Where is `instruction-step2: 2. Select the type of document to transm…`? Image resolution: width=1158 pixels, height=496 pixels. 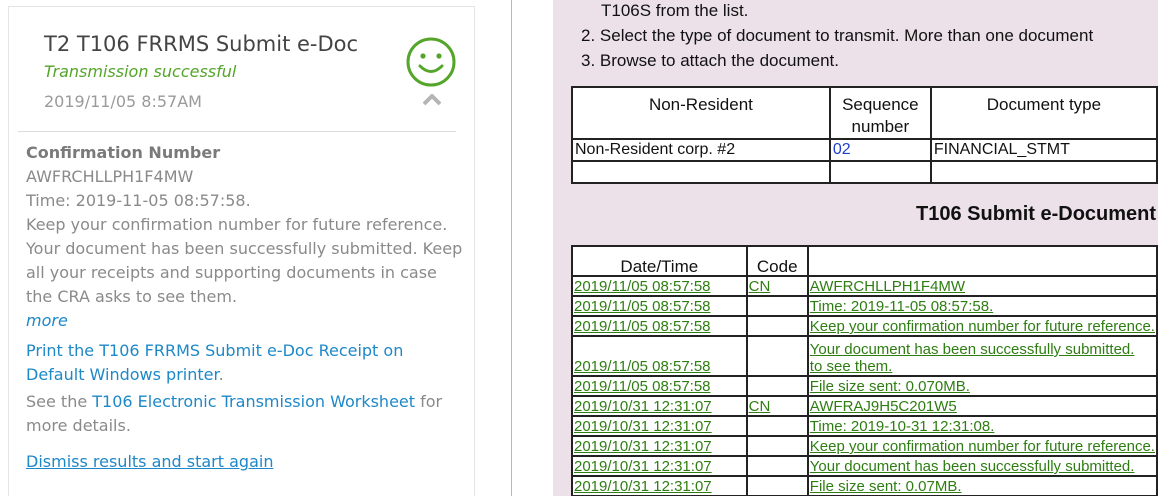
instruction-step2: 2. Select the type of document to transm… is located at coordinates (837, 35).